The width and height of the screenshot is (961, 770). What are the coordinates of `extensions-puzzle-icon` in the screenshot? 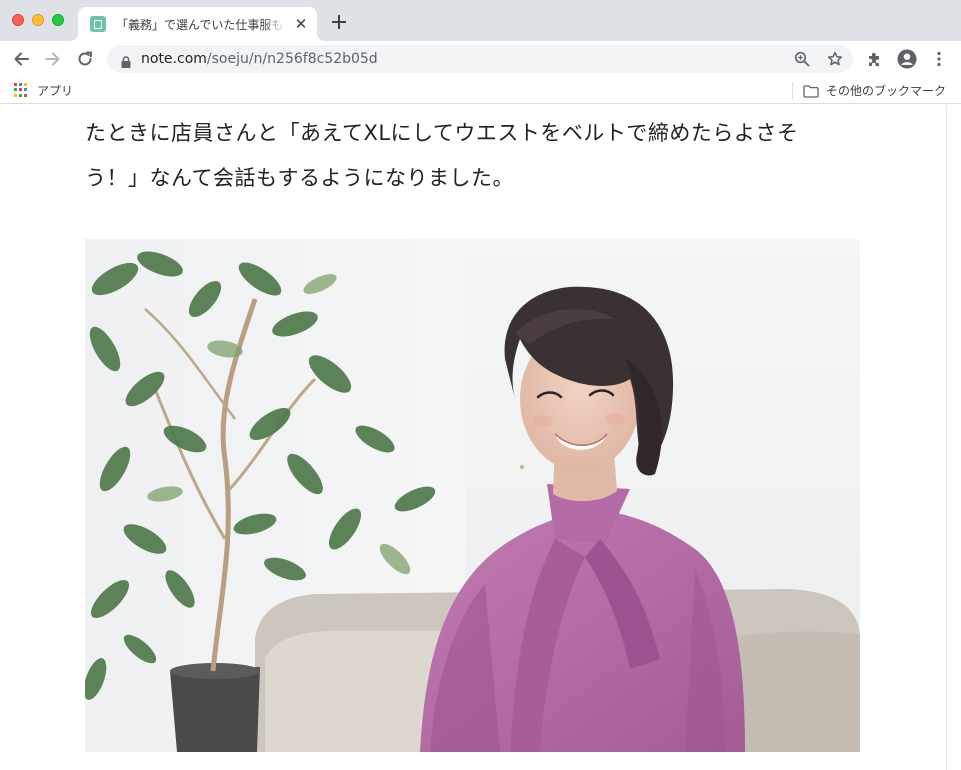 It's located at (875, 59).